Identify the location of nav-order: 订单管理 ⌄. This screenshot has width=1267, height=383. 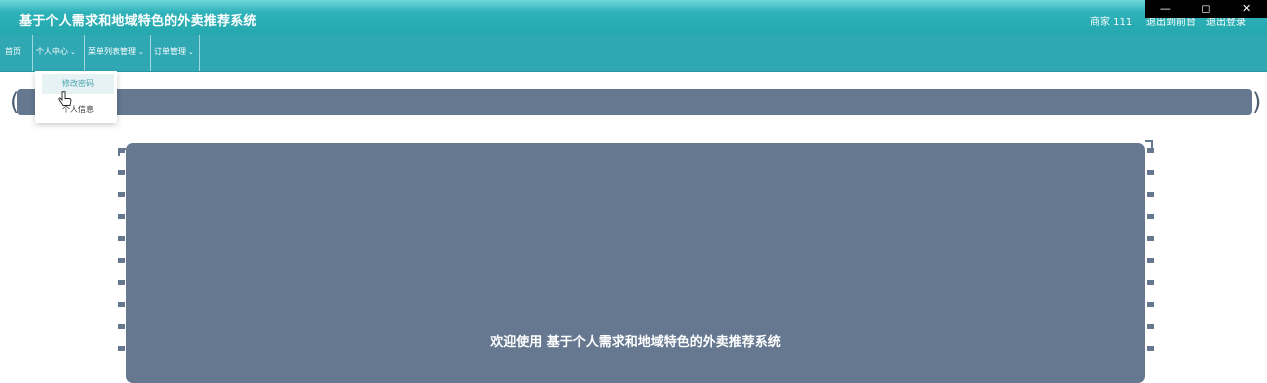
(175, 53).